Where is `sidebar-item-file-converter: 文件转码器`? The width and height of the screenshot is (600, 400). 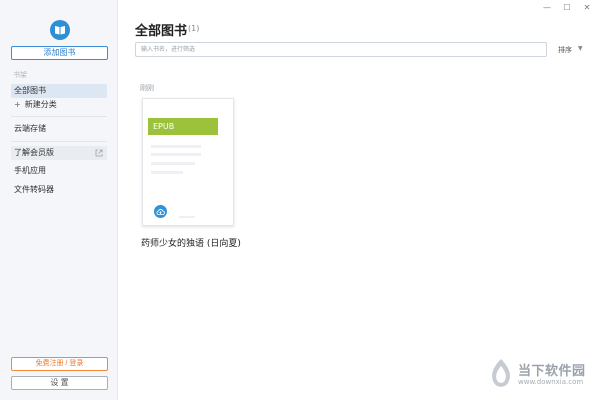
sidebar-item-file-converter: 文件转码器 is located at coordinates (59, 190).